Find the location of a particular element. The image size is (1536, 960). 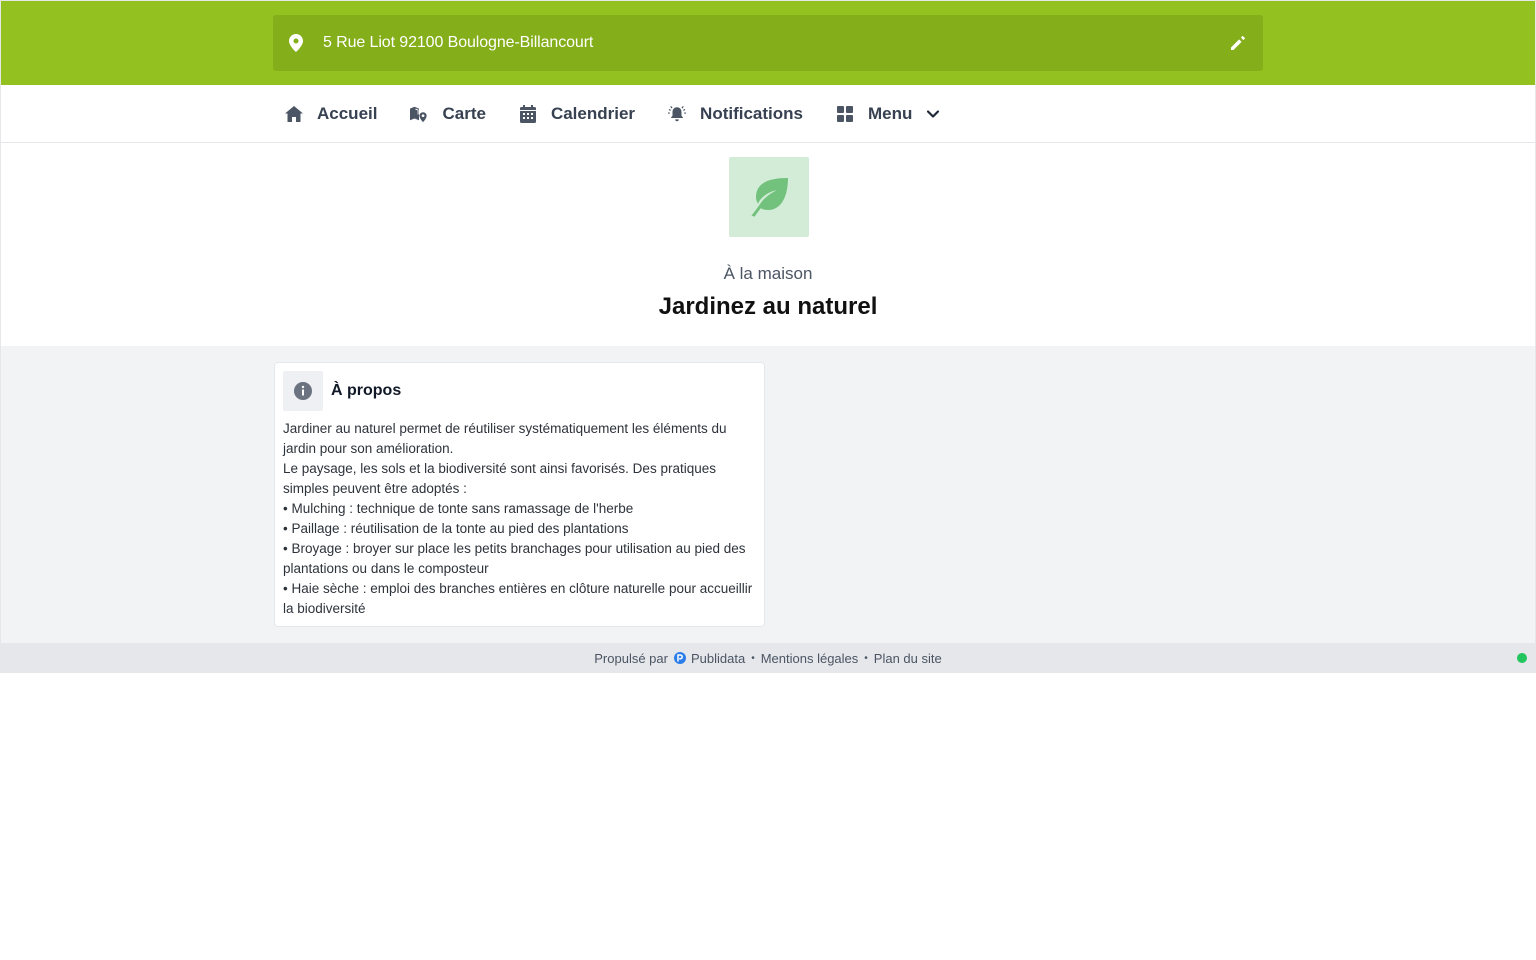

chevron-down-icon is located at coordinates (933, 114).